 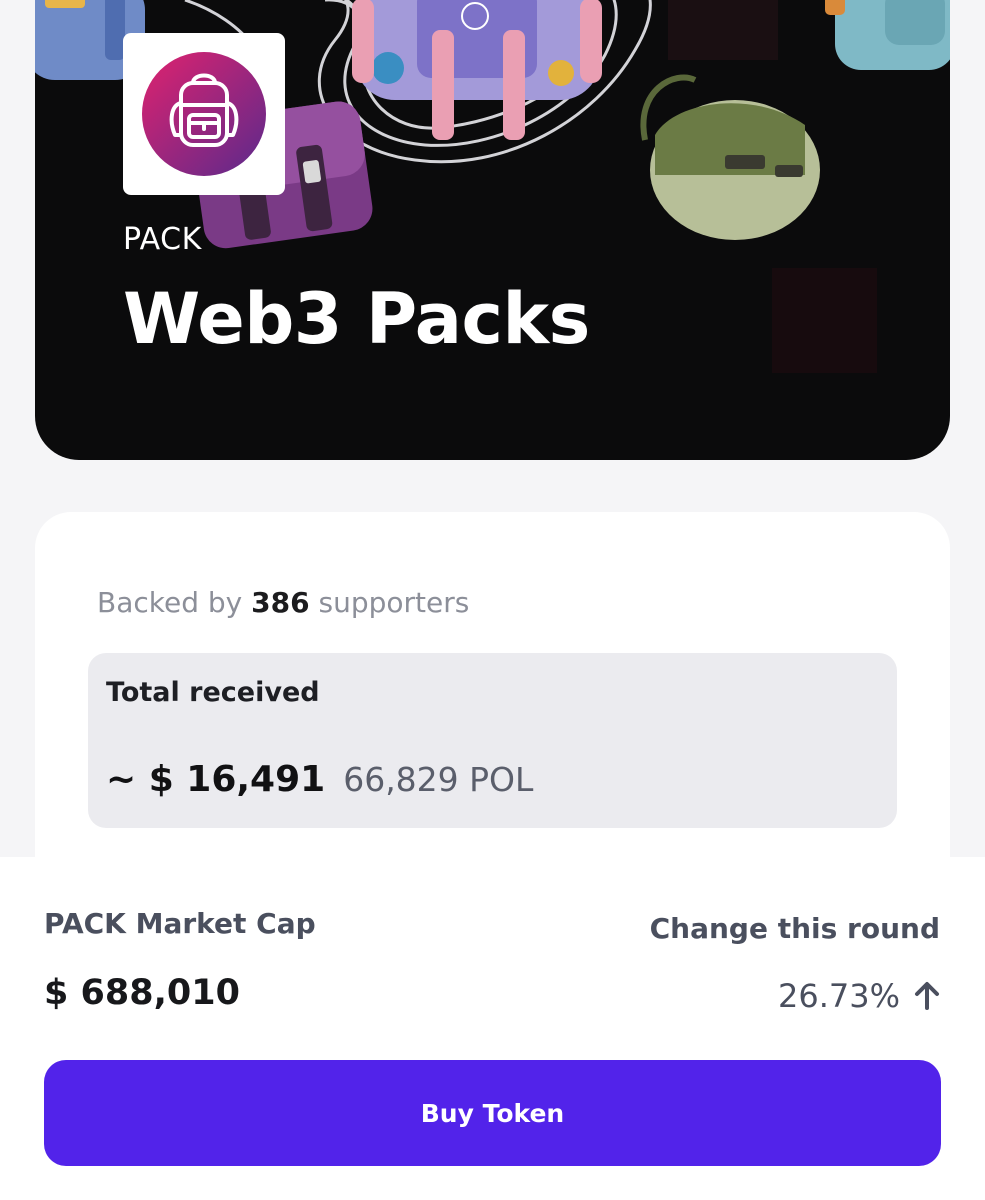 I want to click on change-value: 26.73%, so click(x=838, y=996).